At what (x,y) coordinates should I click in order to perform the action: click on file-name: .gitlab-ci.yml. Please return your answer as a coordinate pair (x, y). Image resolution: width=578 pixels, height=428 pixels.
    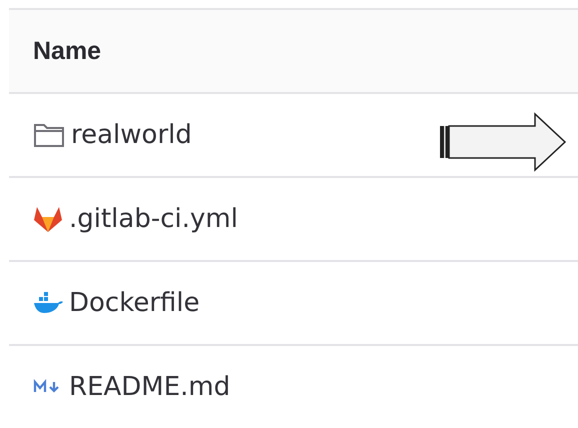
    Looking at the image, I should click on (153, 219).